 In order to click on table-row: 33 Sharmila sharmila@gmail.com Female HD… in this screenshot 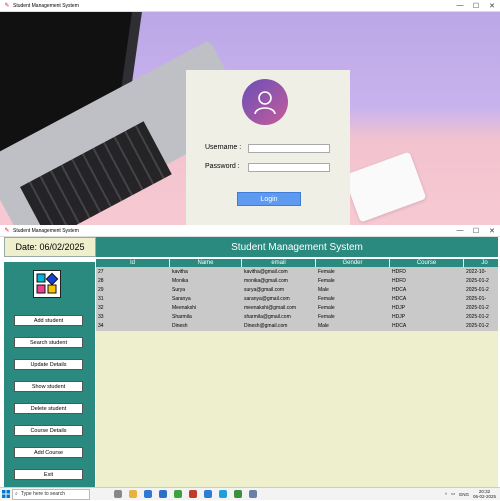, I will do `click(297, 316)`.